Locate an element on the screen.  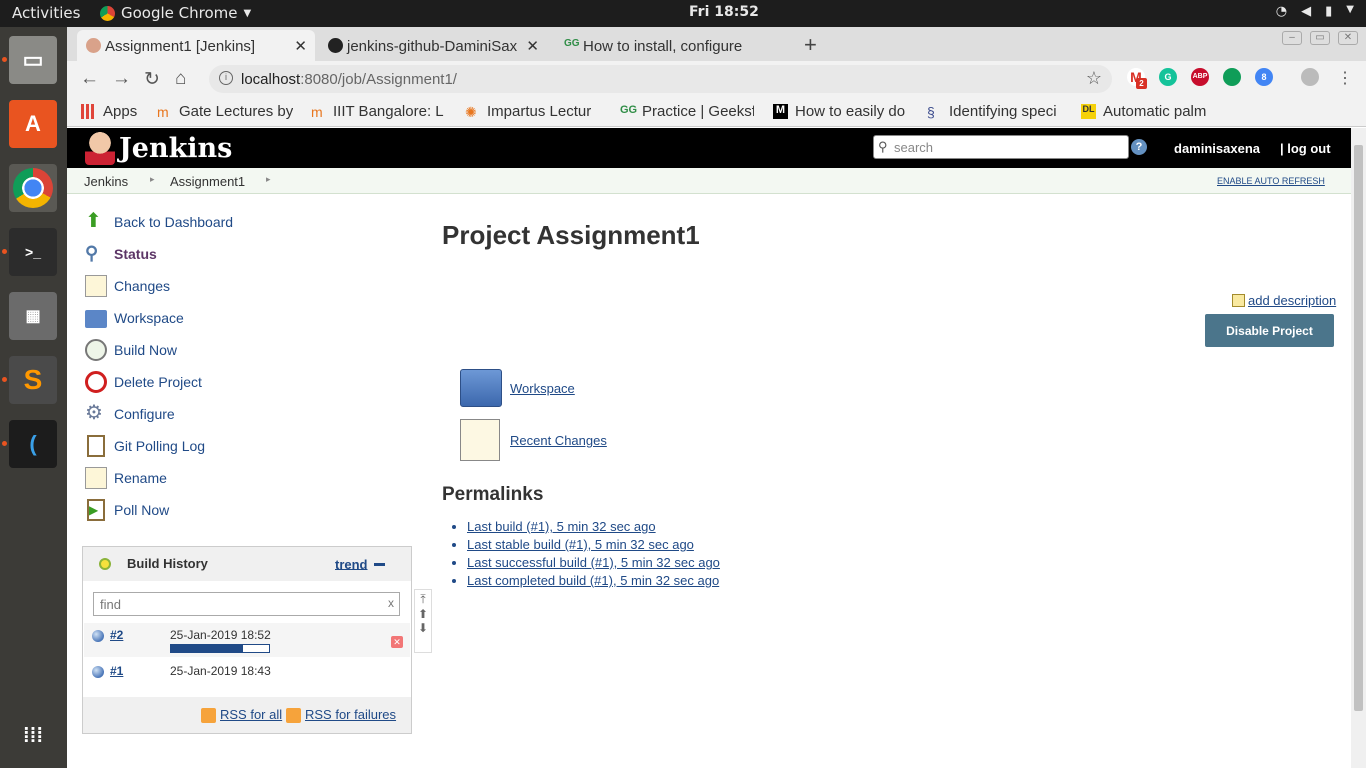
sidebar-item-configure: ⚙ Configure is located at coordinates (250, 419).